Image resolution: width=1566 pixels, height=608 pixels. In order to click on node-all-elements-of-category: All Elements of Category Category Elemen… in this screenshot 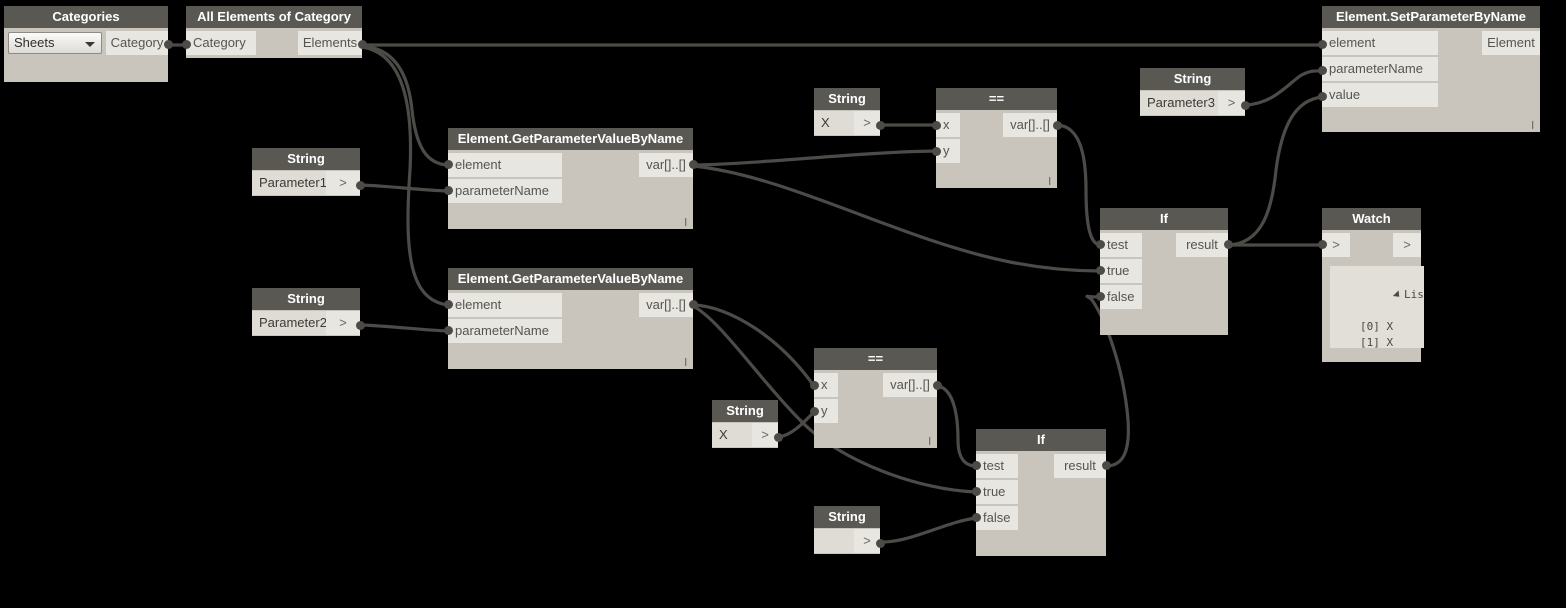, I will do `click(274, 32)`.